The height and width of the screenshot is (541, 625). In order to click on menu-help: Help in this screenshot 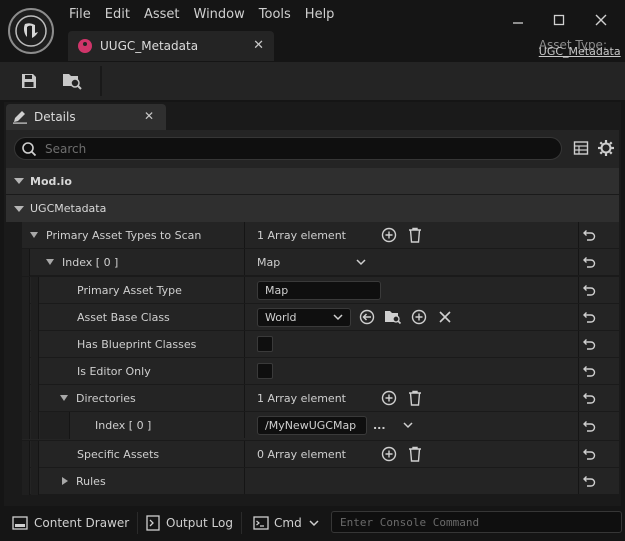, I will do `click(320, 15)`.